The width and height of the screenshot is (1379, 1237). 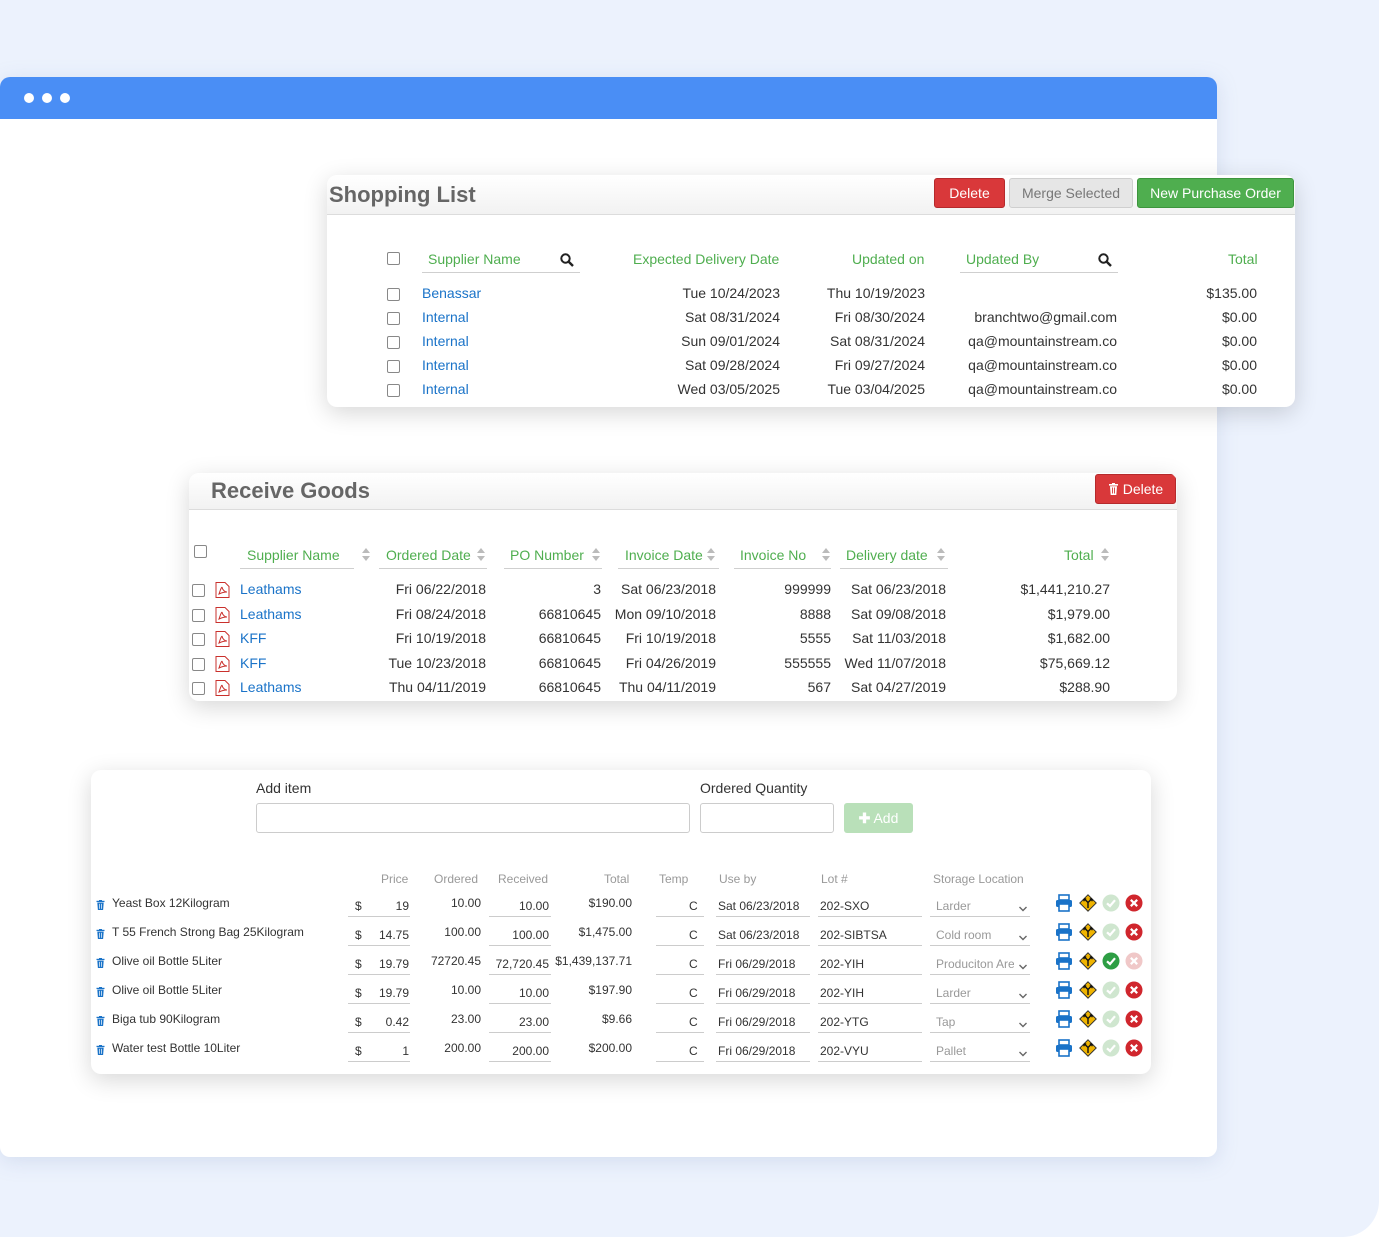 What do you see at coordinates (1002, 259) in the screenshot?
I see `hdr-updated-by: Updated By` at bounding box center [1002, 259].